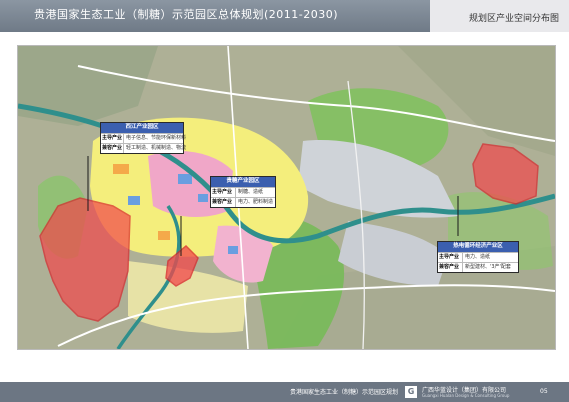 The height and width of the screenshot is (402, 569). Describe the element at coordinates (142, 128) in the screenshot. I see `callout-title: 西江产业园区` at that location.